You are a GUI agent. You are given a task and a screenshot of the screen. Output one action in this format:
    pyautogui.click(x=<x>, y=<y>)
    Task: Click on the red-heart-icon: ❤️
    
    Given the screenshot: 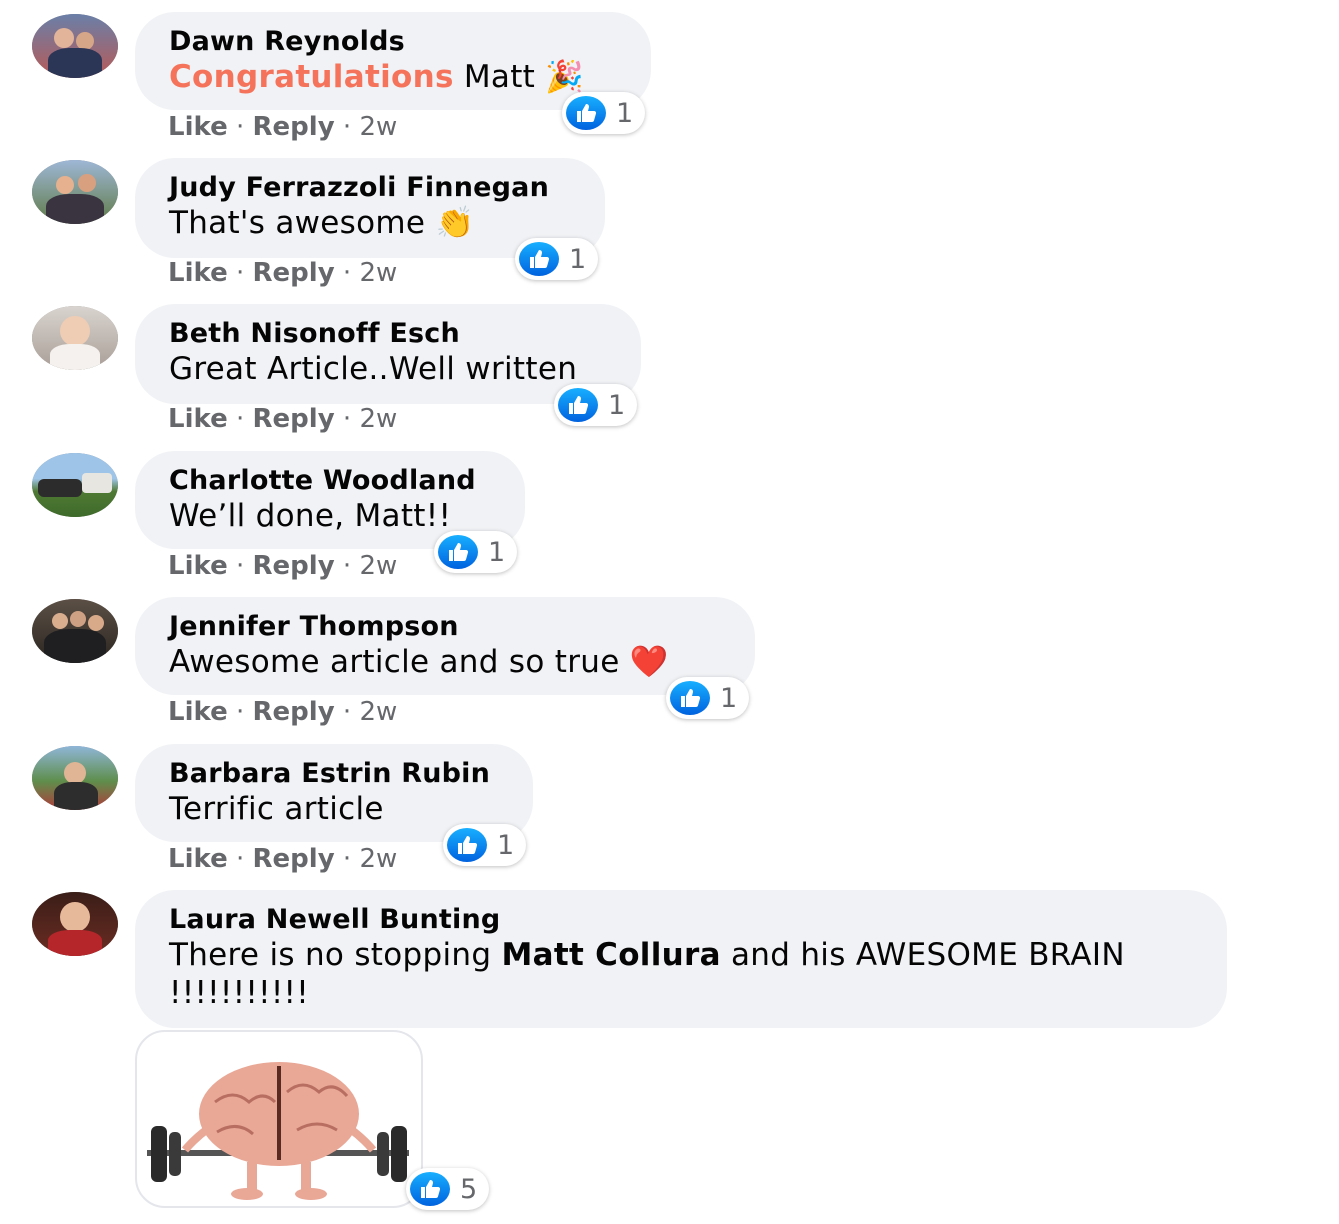 What is the action you would take?
    pyautogui.click(x=649, y=662)
    